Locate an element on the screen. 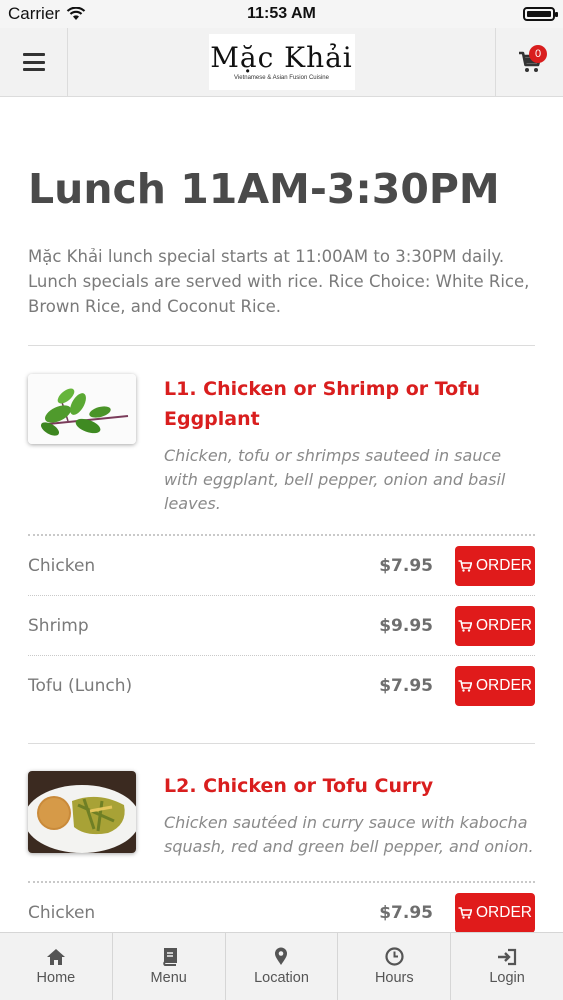  tab-label: Login is located at coordinates (507, 977).